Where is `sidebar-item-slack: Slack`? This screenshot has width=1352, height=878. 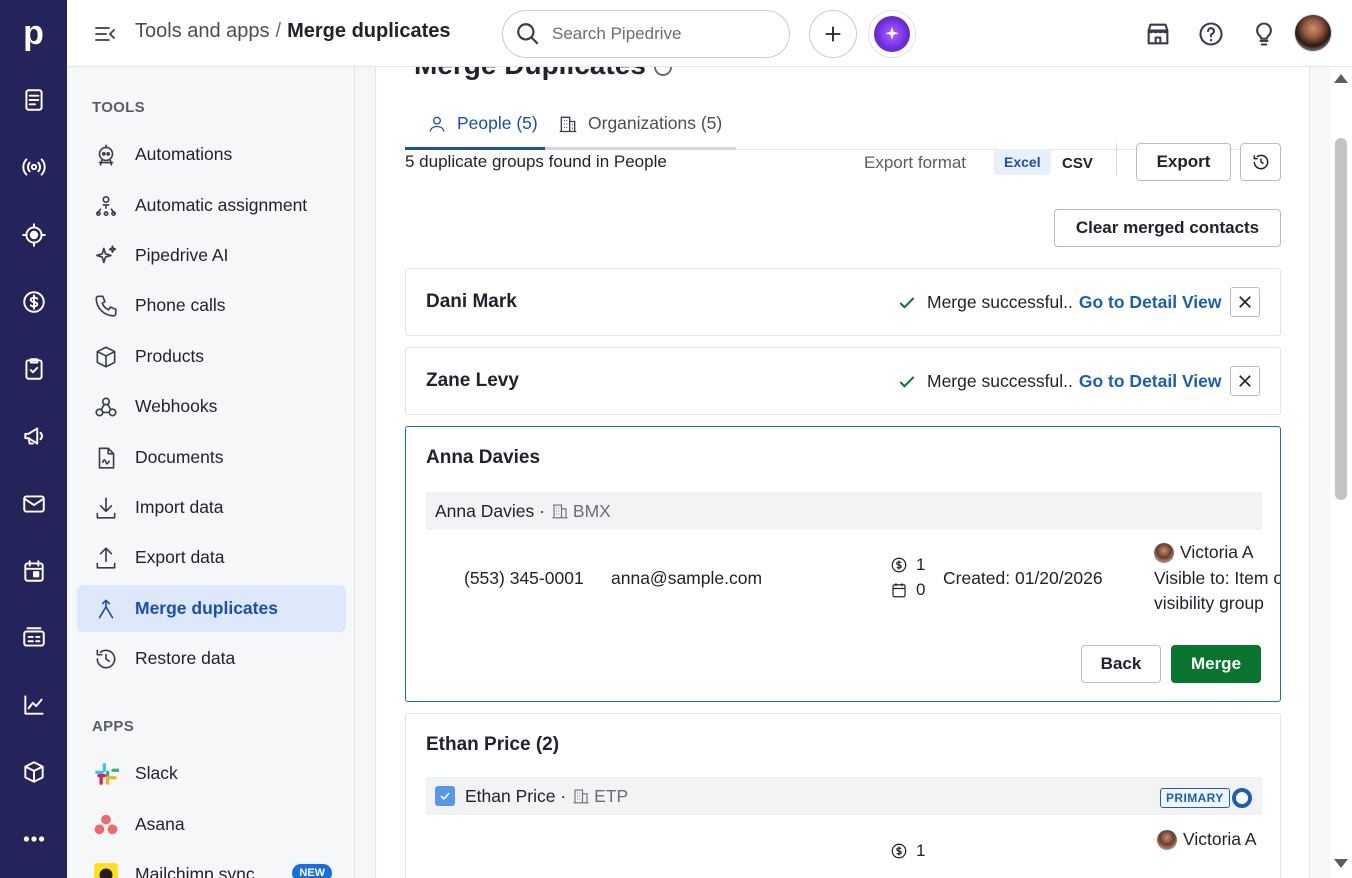
sidebar-item-slack: Slack is located at coordinates (211, 773).